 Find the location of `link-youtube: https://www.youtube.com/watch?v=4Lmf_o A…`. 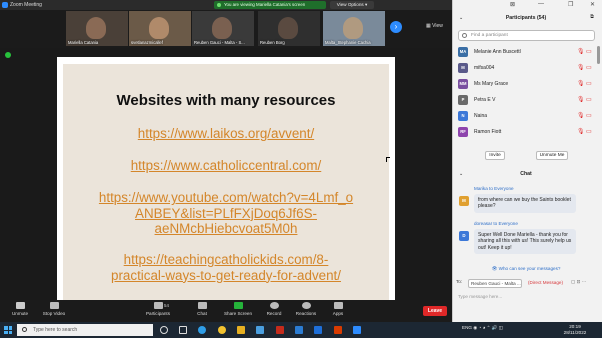

link-youtube: https://www.youtube.com/watch?v=4Lmf_o A… is located at coordinates (226, 213).